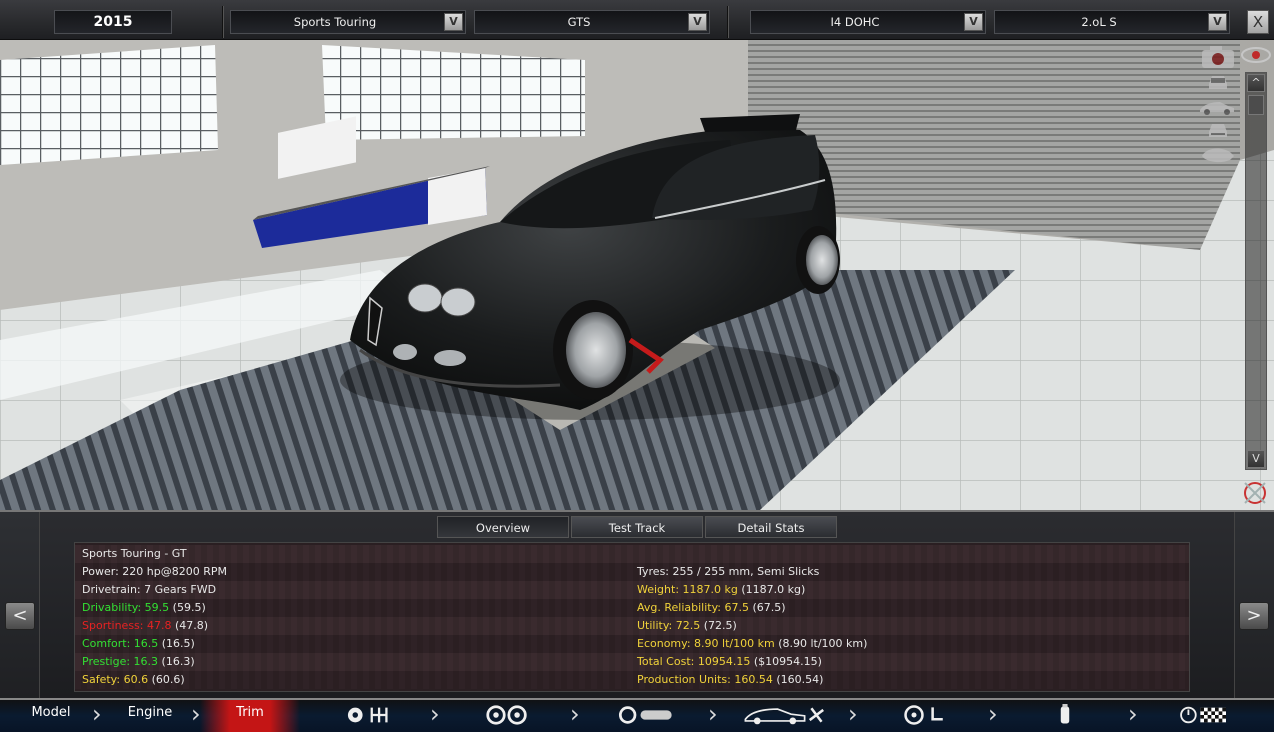  What do you see at coordinates (1218, 57) in the screenshot?
I see `camera-icon` at bounding box center [1218, 57].